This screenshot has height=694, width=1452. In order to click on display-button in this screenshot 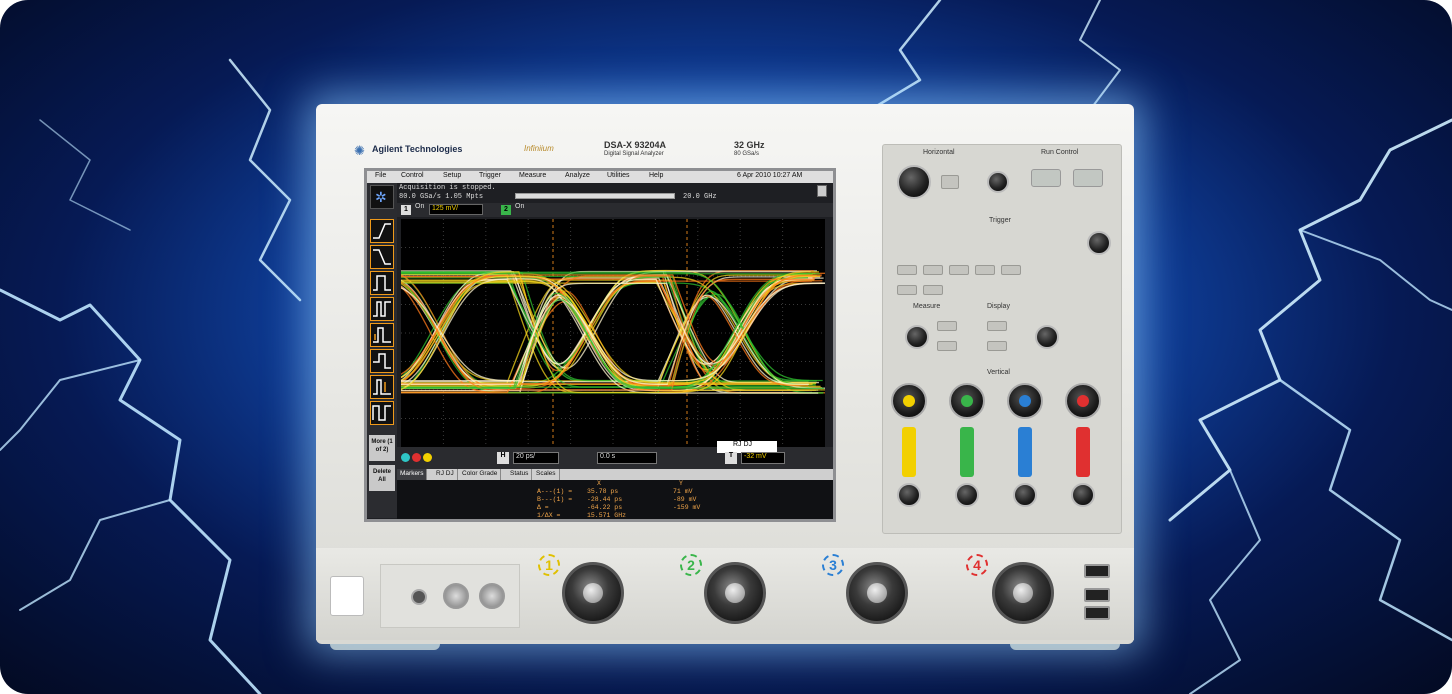, I will do `click(997, 326)`.